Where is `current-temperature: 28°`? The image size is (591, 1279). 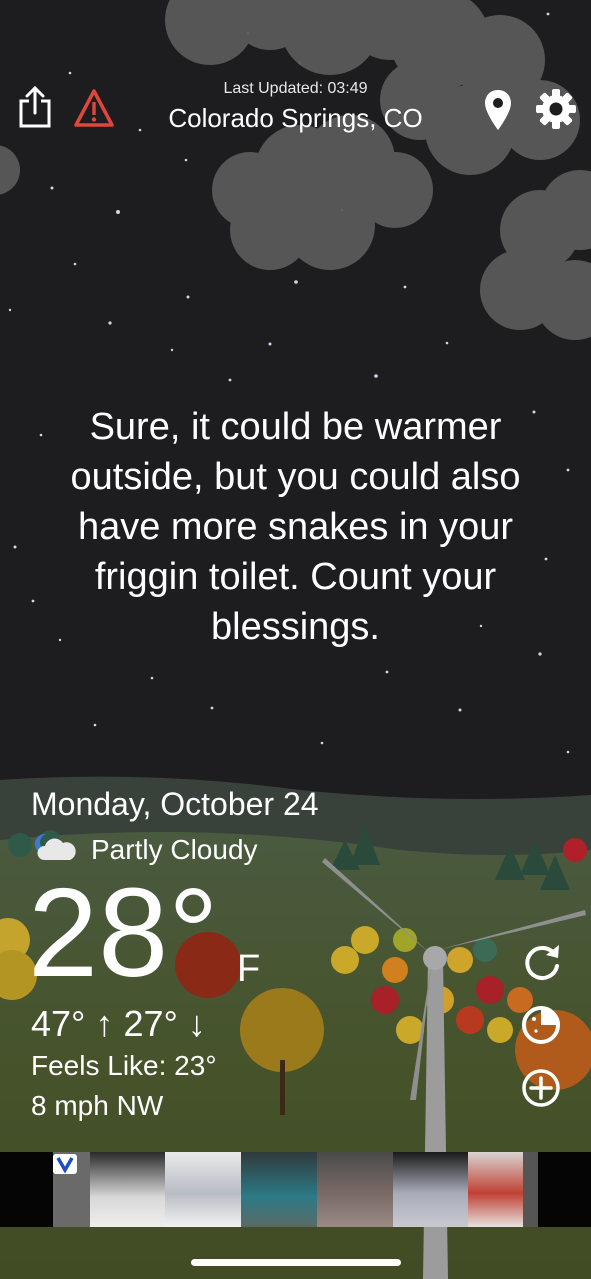 current-temperature: 28° is located at coordinates (123, 932).